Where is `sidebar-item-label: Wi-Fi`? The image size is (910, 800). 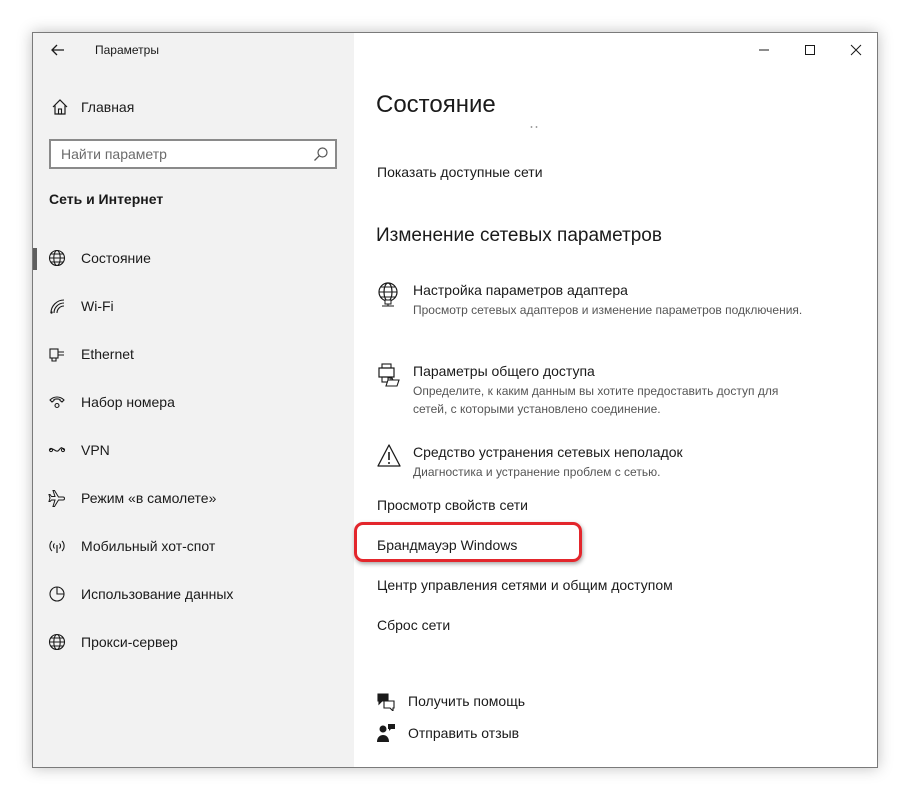
sidebar-item-label: Wi-Fi is located at coordinates (97, 306).